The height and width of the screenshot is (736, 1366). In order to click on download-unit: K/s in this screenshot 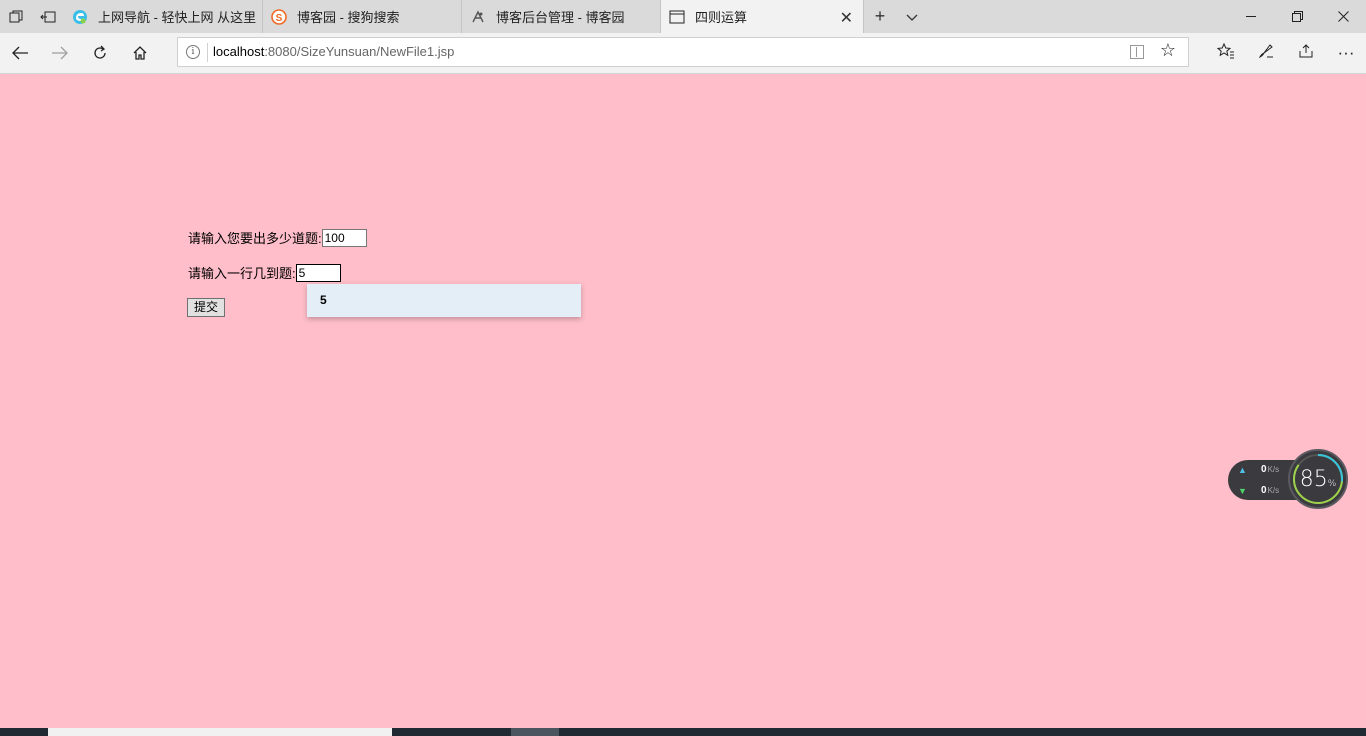, I will do `click(1273, 490)`.